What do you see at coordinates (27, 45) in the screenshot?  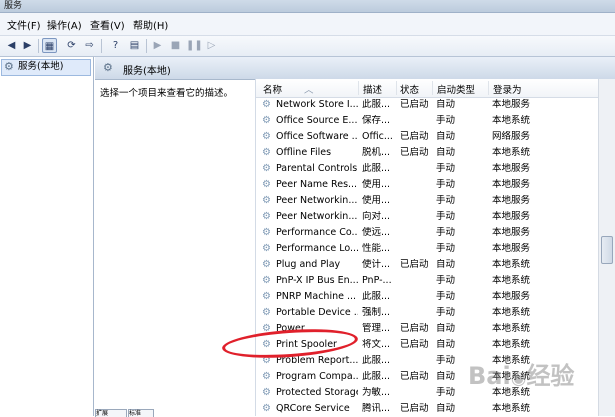 I see `forward-arrow-icon: ▶` at bounding box center [27, 45].